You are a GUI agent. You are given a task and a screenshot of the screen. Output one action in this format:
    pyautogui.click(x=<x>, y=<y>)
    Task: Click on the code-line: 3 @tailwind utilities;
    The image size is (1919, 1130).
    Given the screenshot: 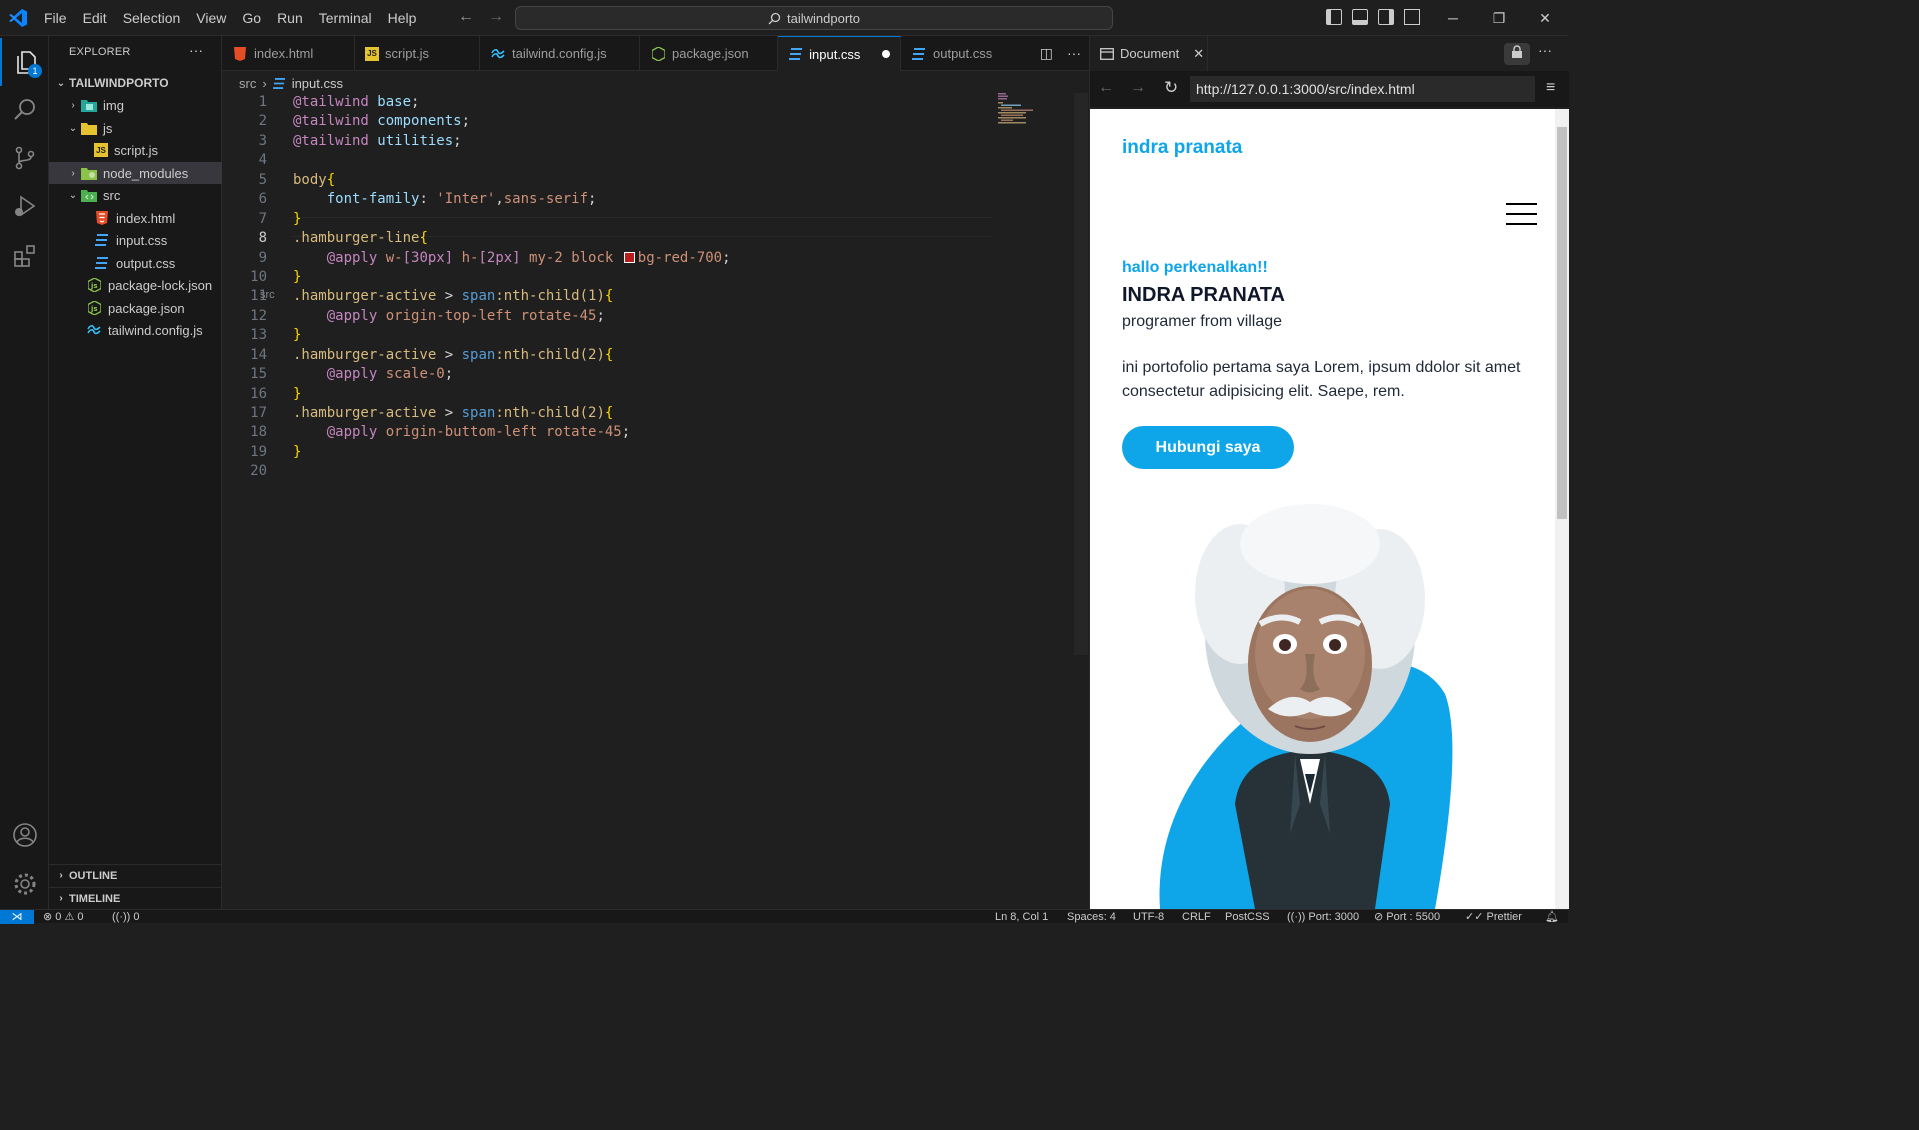 What is the action you would take?
    pyautogui.click(x=607, y=141)
    